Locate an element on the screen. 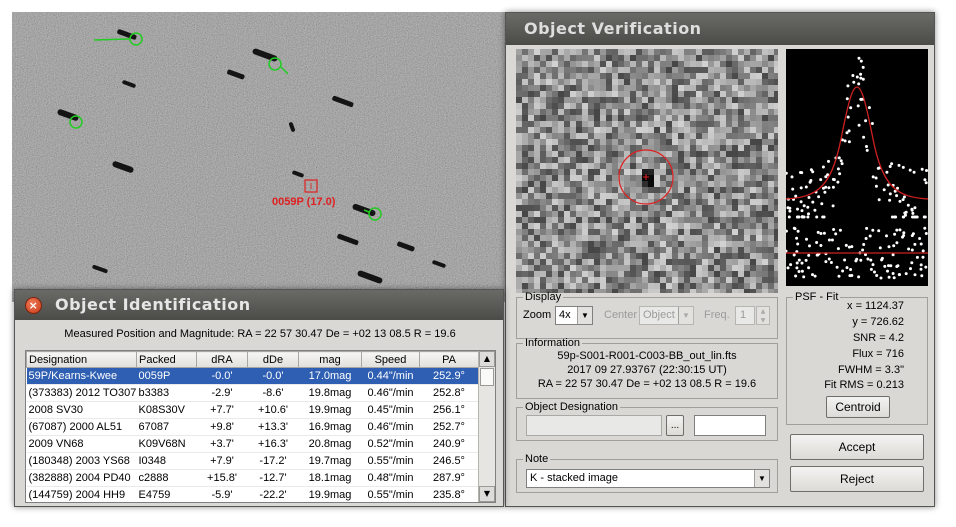 This screenshot has height=527, width=956. cell-pa: 252.8° is located at coordinates (449, 393).